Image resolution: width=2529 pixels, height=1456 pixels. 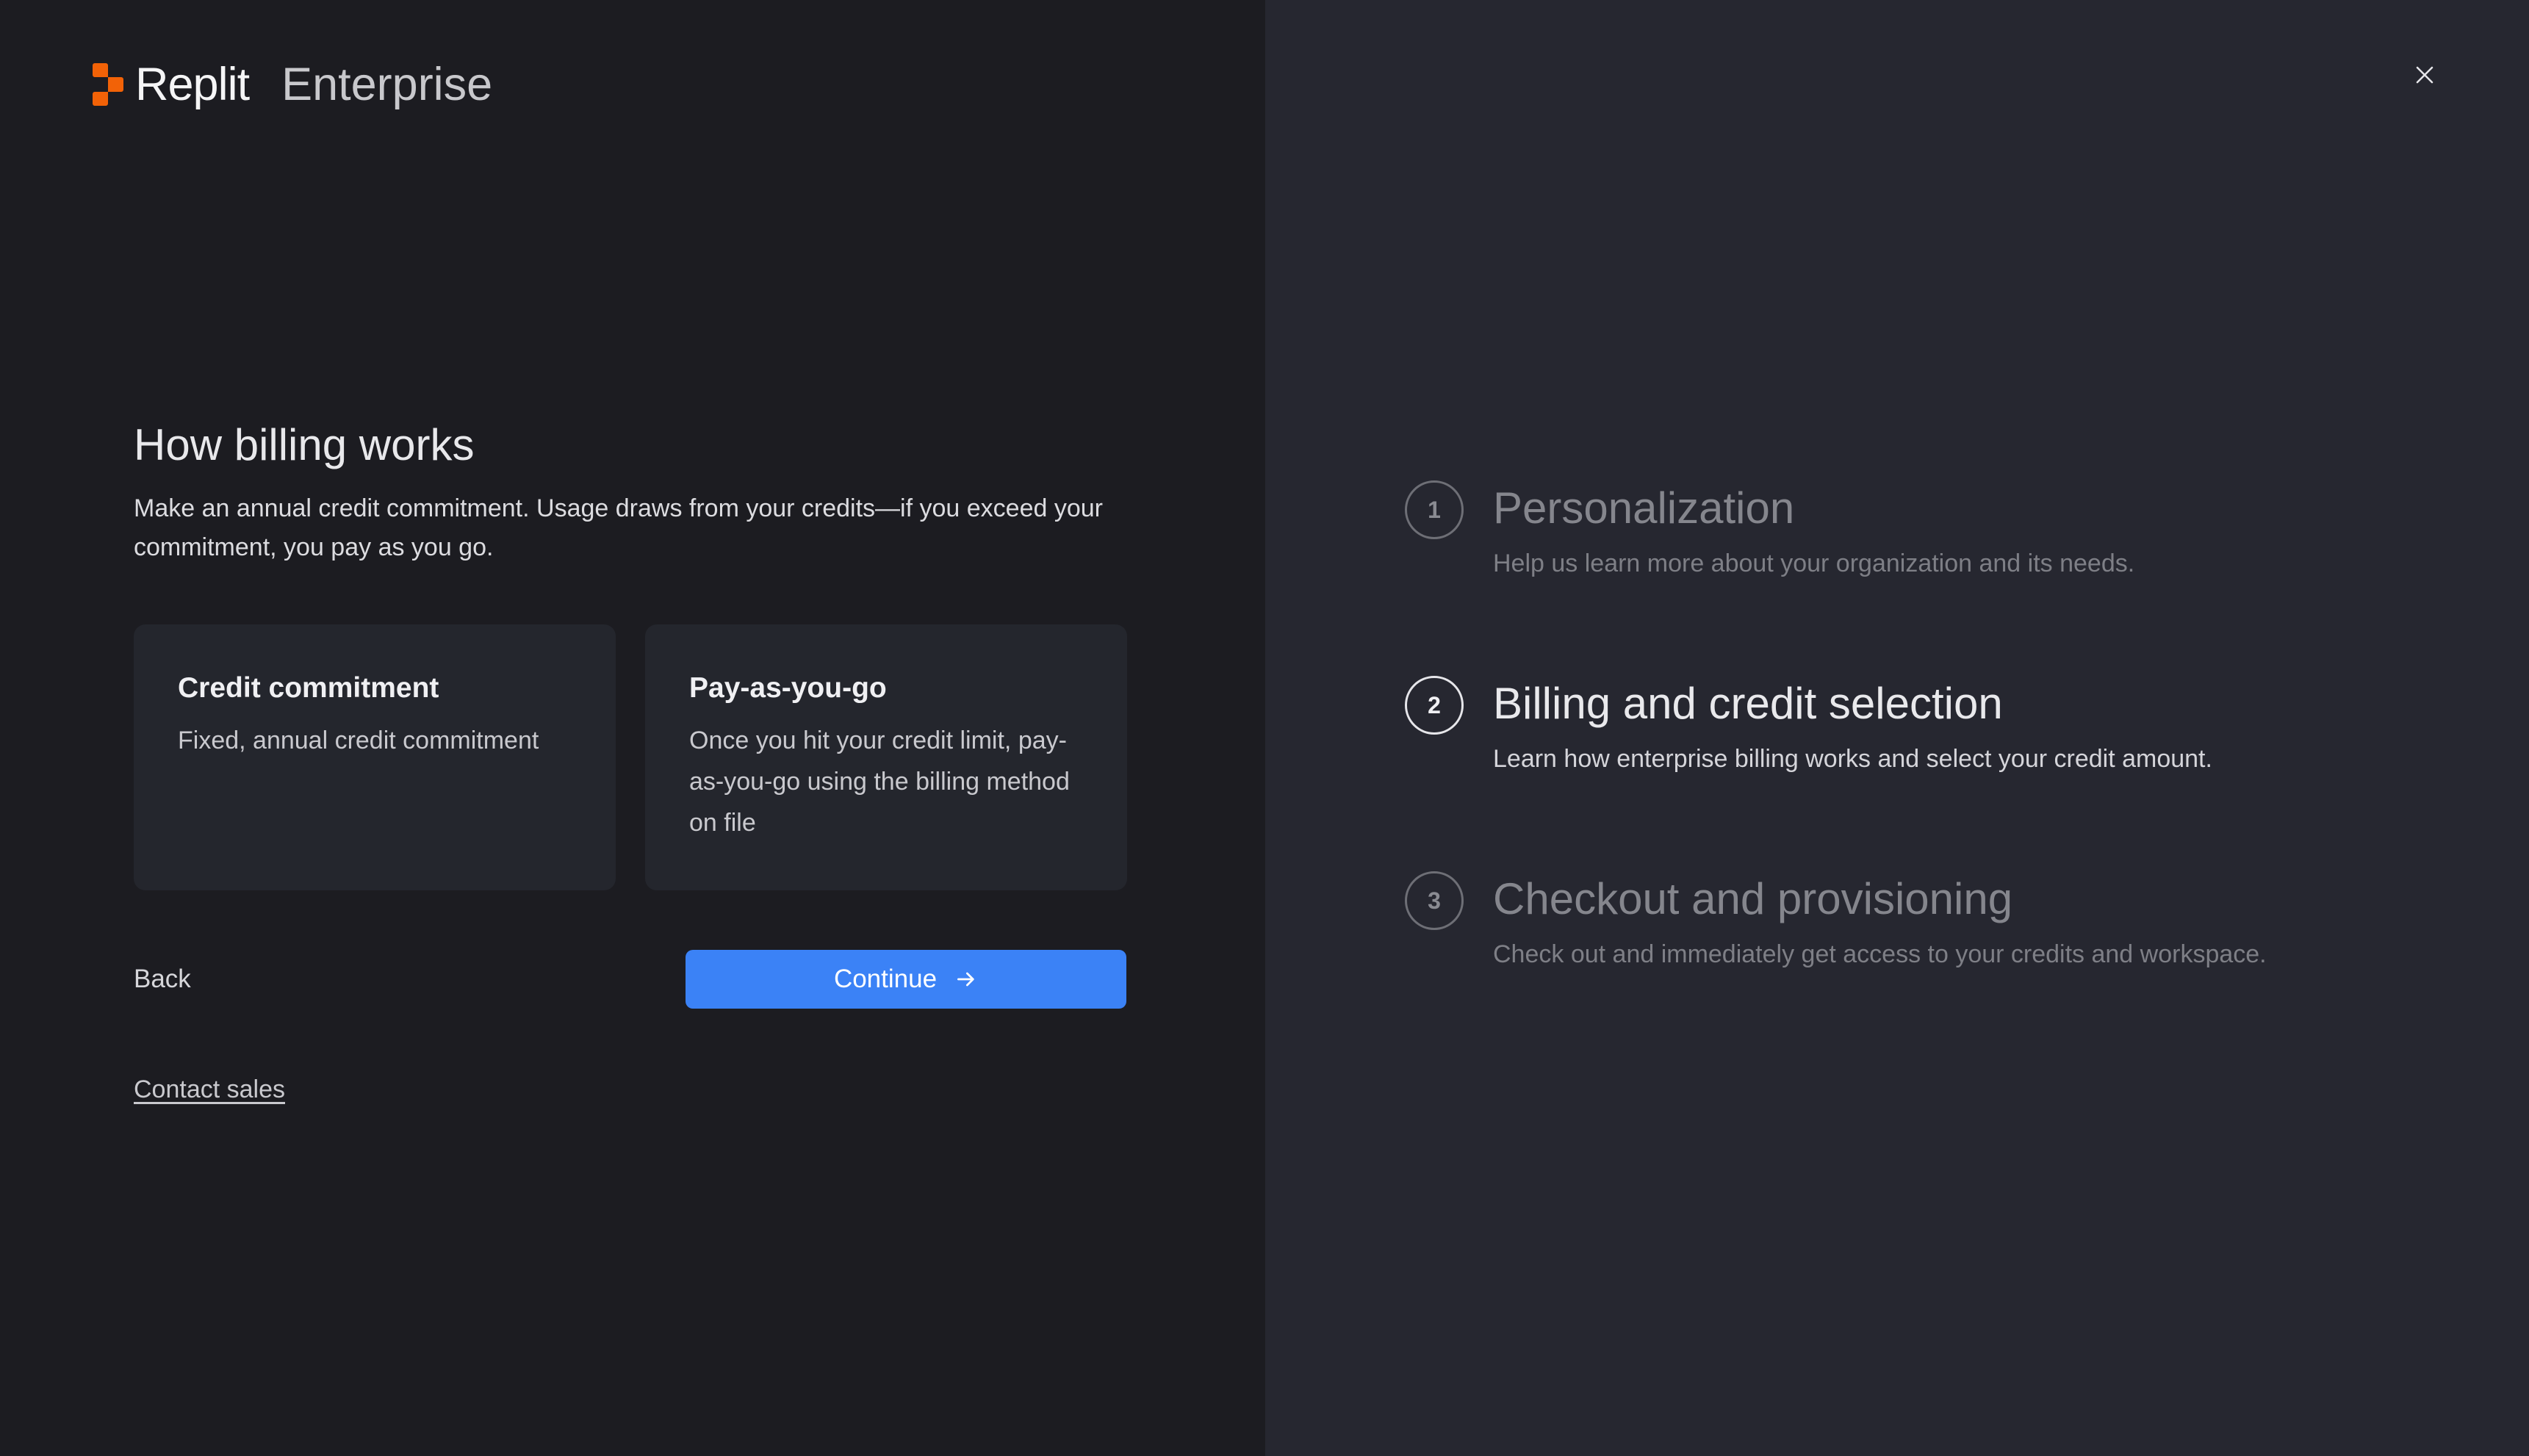 I want to click on card-title: Pay-as-you-go, so click(x=788, y=688).